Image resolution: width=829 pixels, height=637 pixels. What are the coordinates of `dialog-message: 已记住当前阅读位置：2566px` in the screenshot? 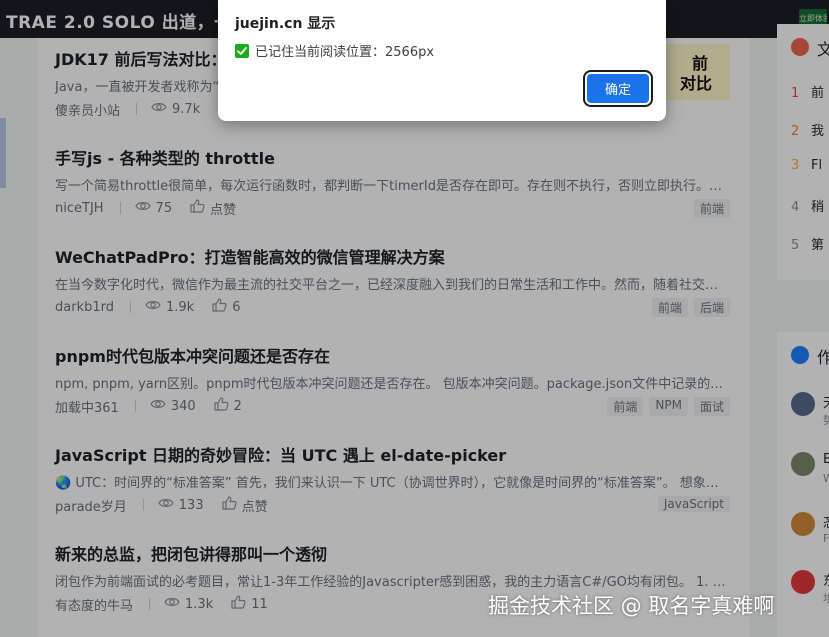 It's located at (334, 50).